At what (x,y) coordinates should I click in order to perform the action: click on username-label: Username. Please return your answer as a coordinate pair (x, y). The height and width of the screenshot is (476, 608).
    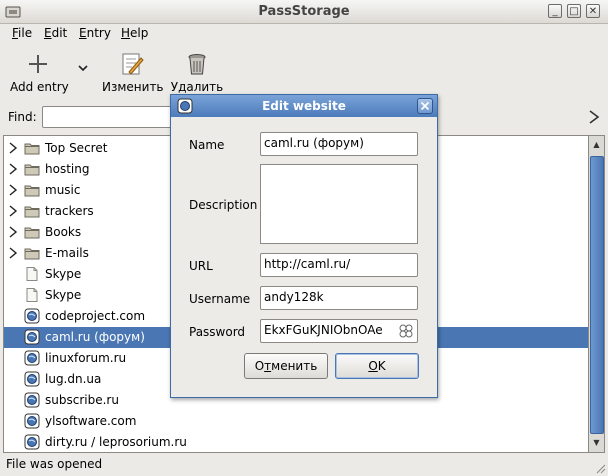
    Looking at the image, I should click on (220, 299).